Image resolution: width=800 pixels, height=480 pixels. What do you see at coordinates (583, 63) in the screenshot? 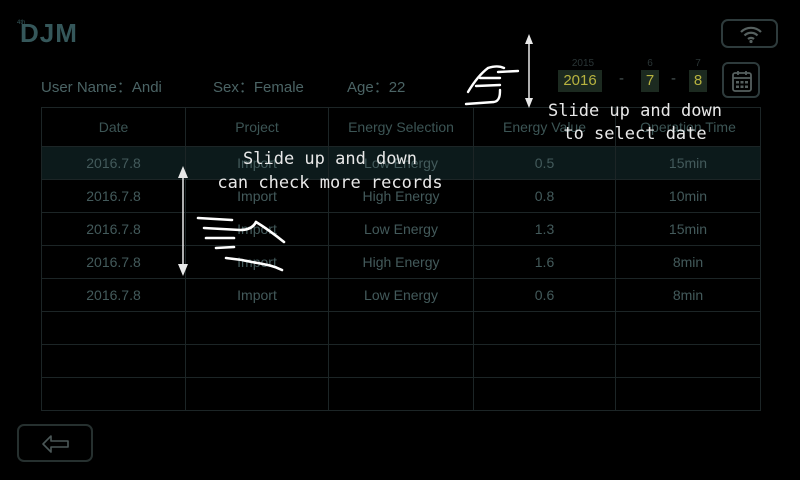
I see `year-prev: 2015` at bounding box center [583, 63].